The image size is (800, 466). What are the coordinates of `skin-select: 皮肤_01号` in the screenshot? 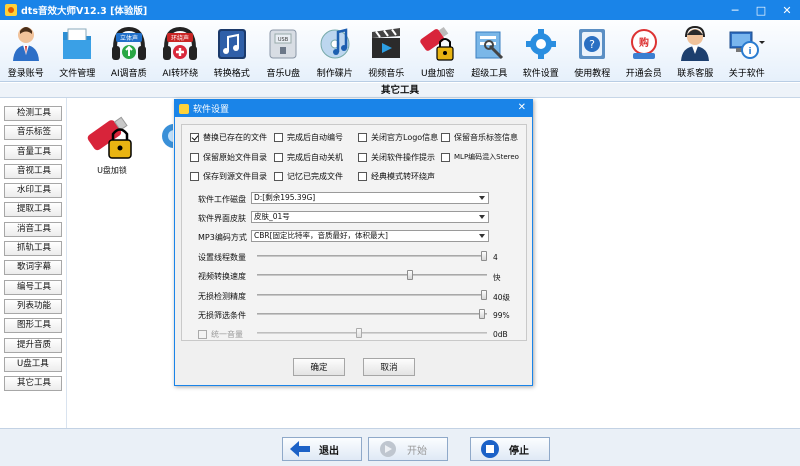 It's located at (370, 217).